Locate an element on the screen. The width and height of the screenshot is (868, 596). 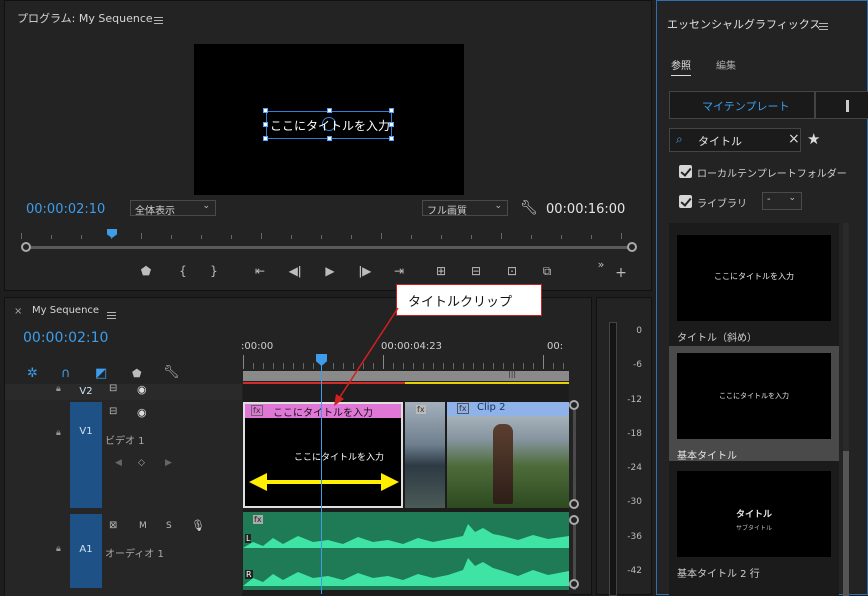
template-label-1: タイトル（斜め） is located at coordinates (717, 336).